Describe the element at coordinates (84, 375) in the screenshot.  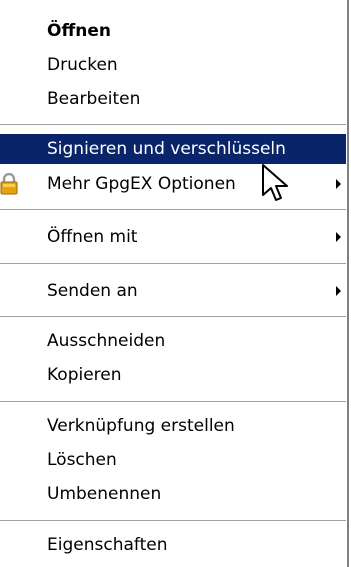
I see `menu-item-label: Kopieren` at that location.